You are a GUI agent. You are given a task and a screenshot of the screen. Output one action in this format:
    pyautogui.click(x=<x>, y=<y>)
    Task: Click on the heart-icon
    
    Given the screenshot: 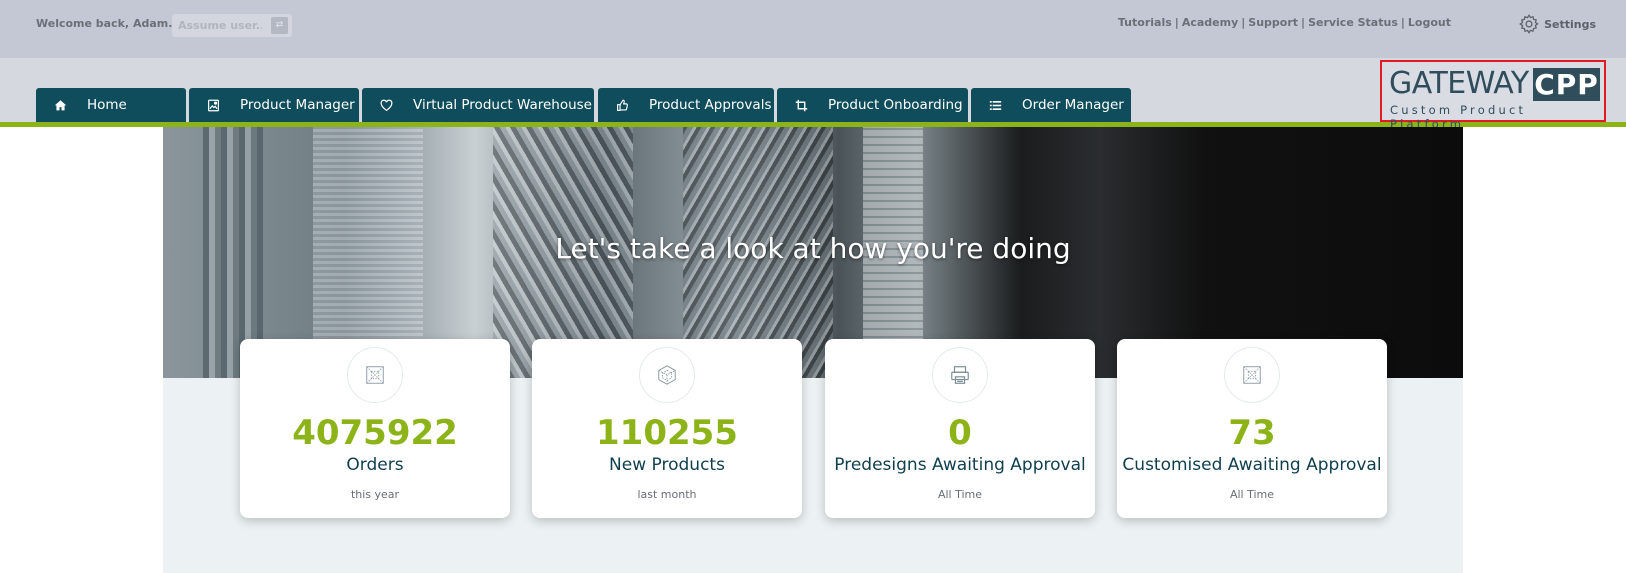 What is the action you would take?
    pyautogui.click(x=386, y=105)
    